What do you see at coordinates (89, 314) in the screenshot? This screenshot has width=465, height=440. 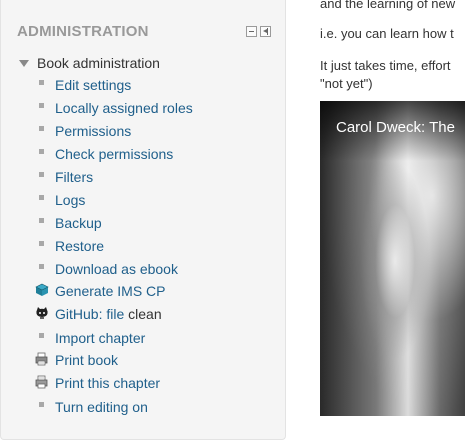 I see `github-file-link: GitHub: file` at bounding box center [89, 314].